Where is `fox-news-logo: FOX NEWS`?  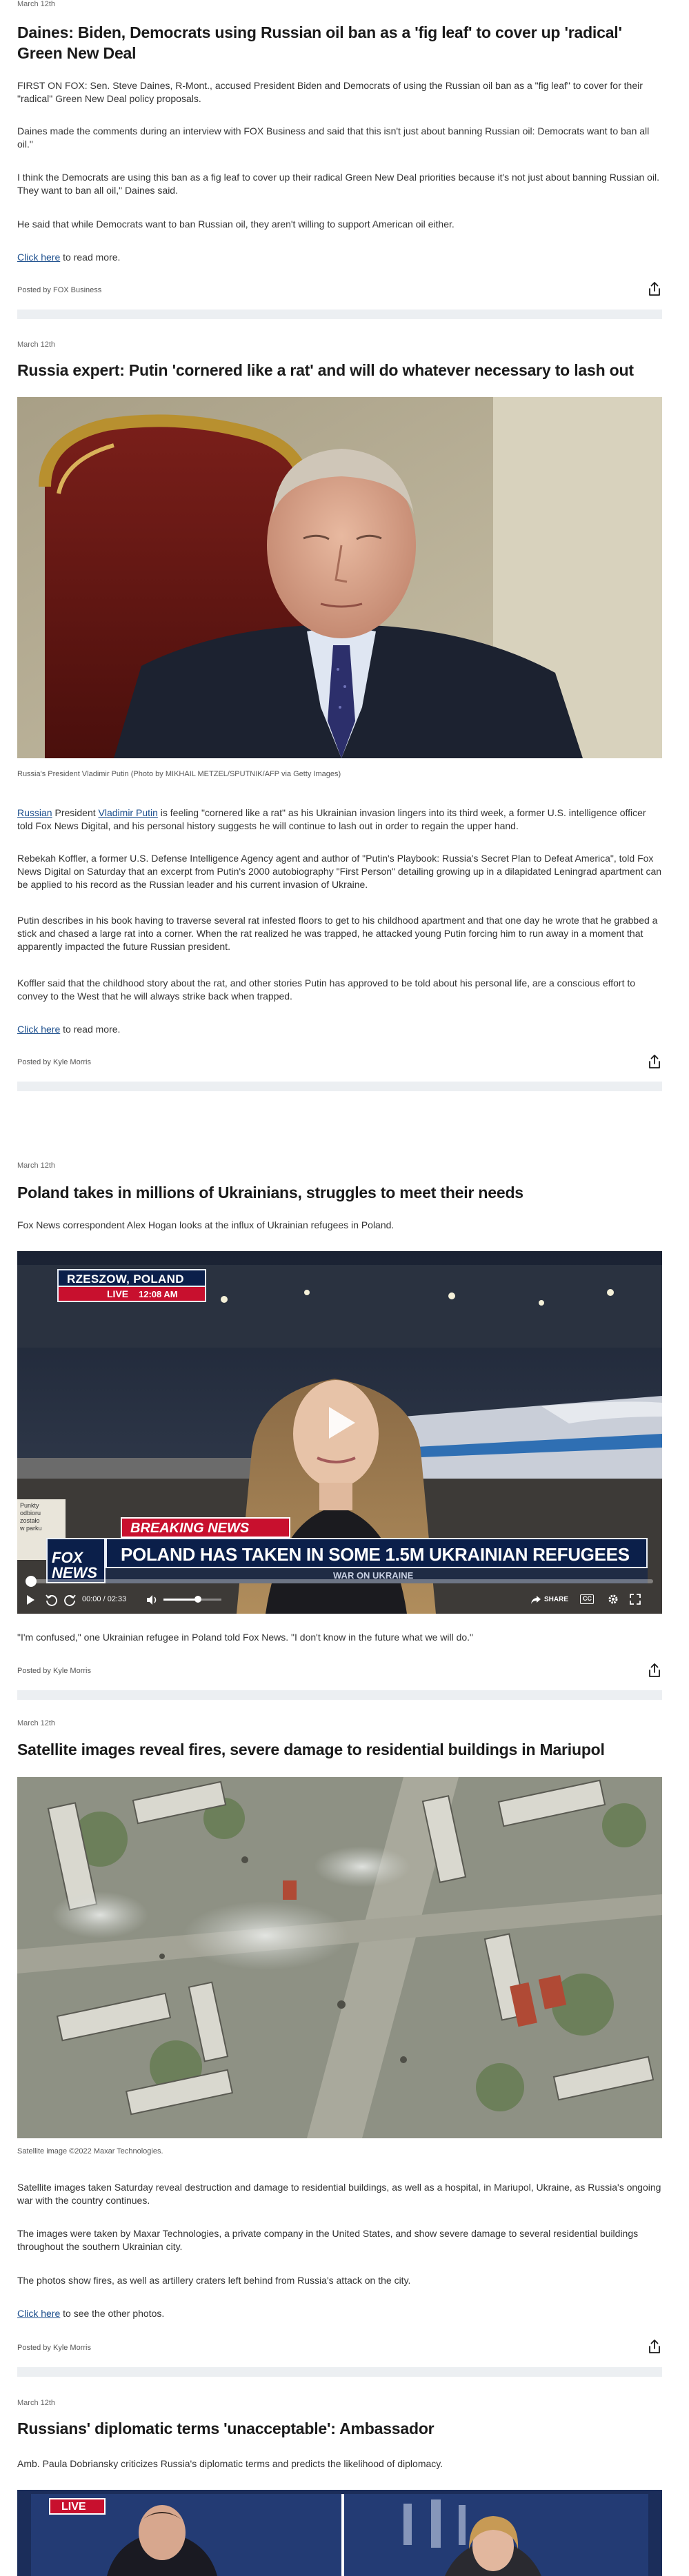
fox-news-logo: FOX NEWS is located at coordinates (76, 1560).